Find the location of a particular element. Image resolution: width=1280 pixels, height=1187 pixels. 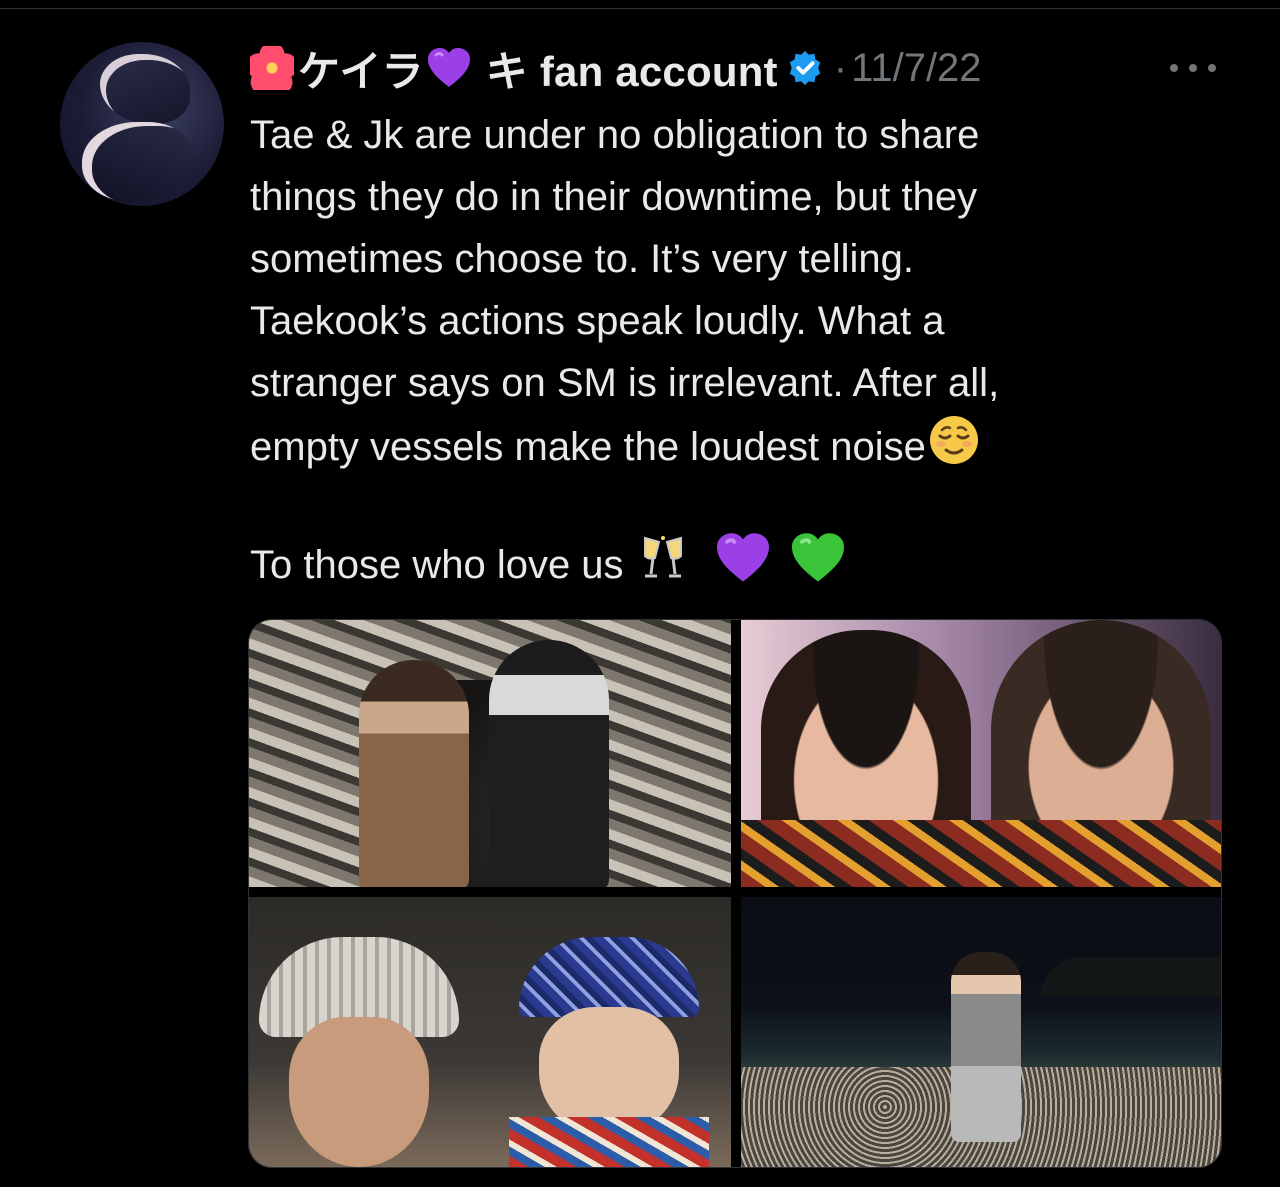

person-right is located at coordinates (549, 763).